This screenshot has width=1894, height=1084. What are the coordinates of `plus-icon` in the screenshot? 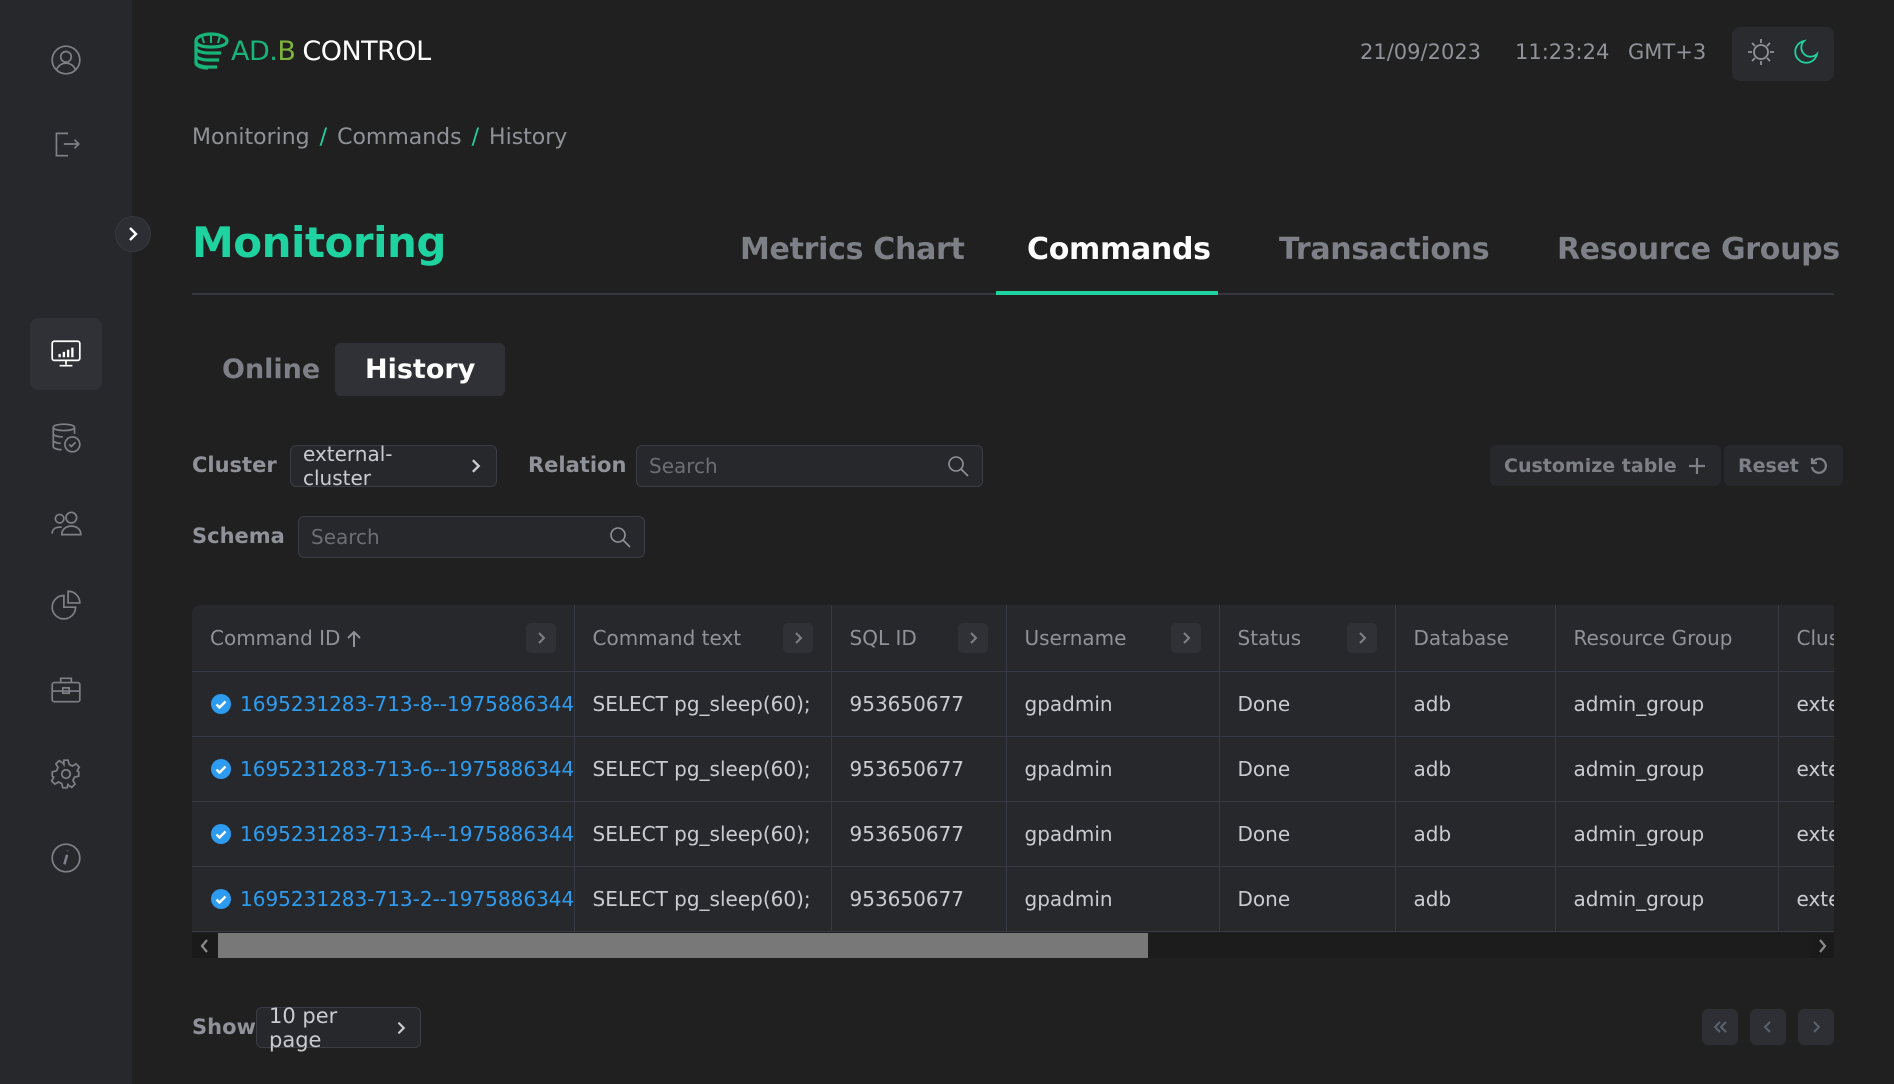 It's located at (1696, 465).